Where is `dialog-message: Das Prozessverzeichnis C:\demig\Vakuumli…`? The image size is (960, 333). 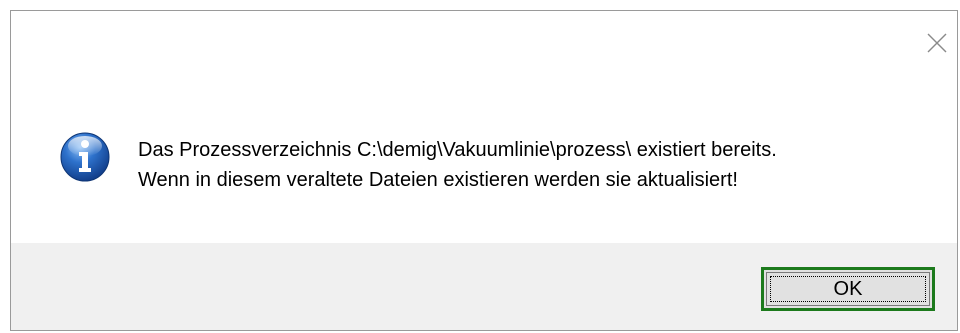 dialog-message: Das Prozessverzeichnis C:\demig\Vakuumli… is located at coordinates (457, 165).